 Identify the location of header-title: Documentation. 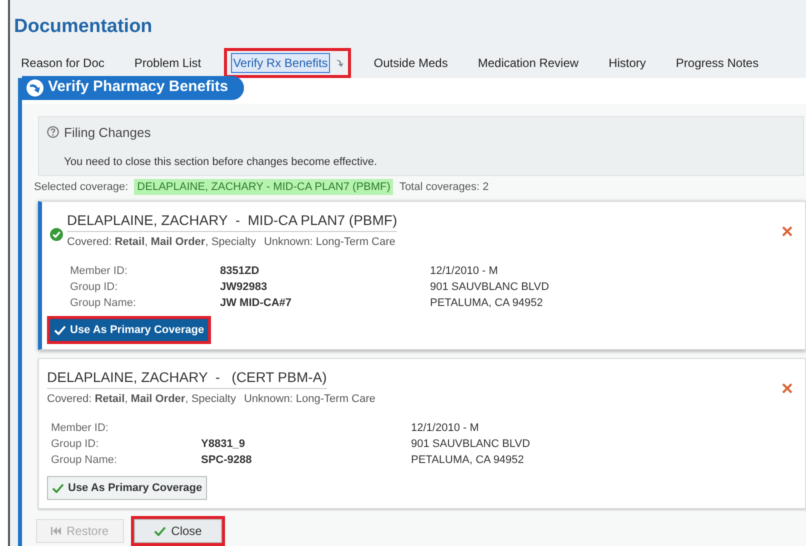
(83, 27).